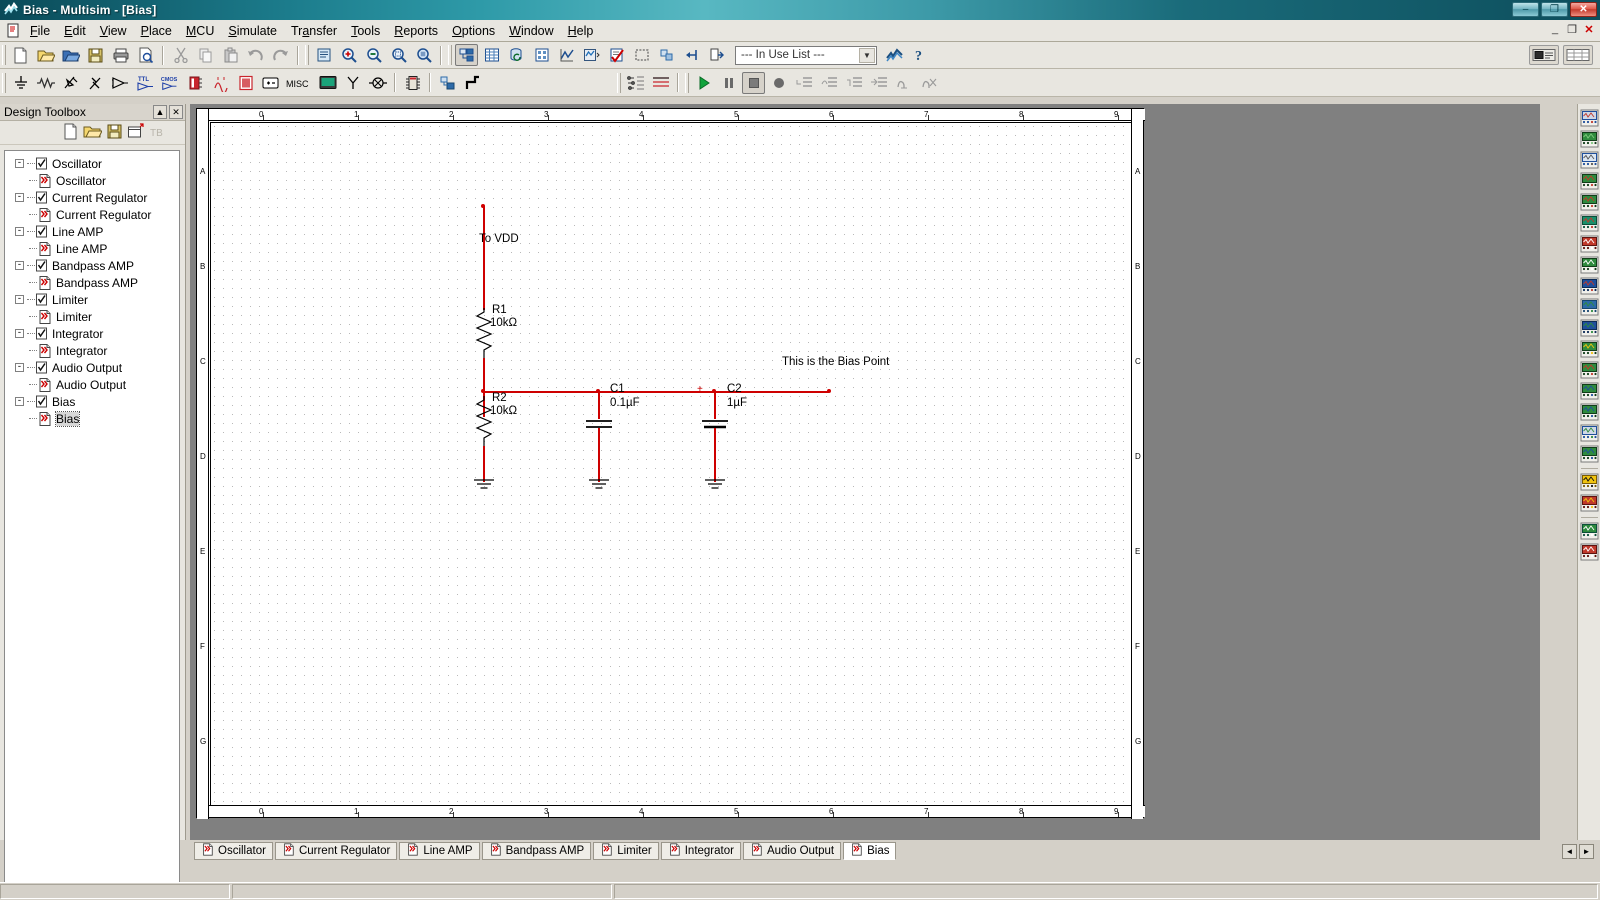  What do you see at coordinates (220, 83) in the screenshot?
I see `place-mixed-icon` at bounding box center [220, 83].